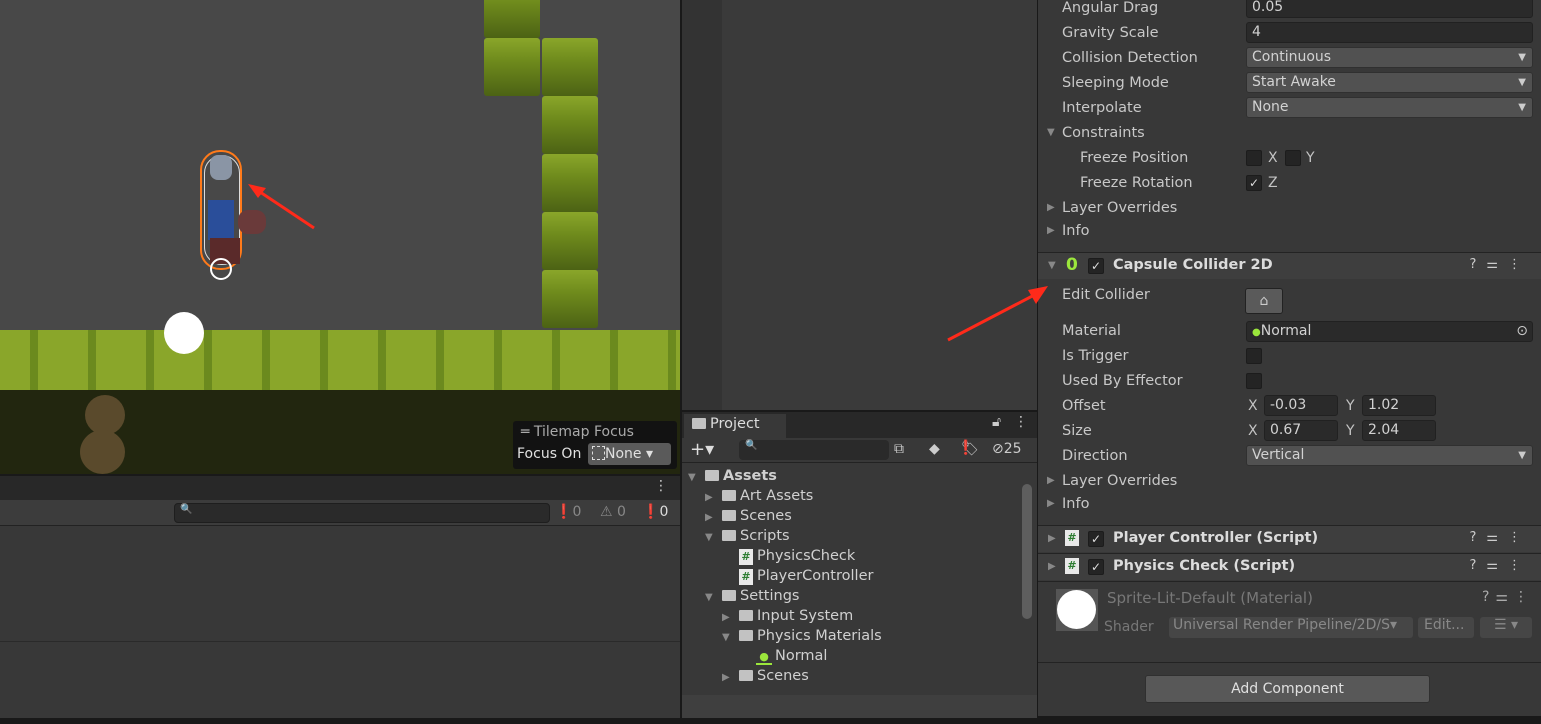 The image size is (1541, 724). I want to click on lock-icon: 🔓︎, so click(996, 422).